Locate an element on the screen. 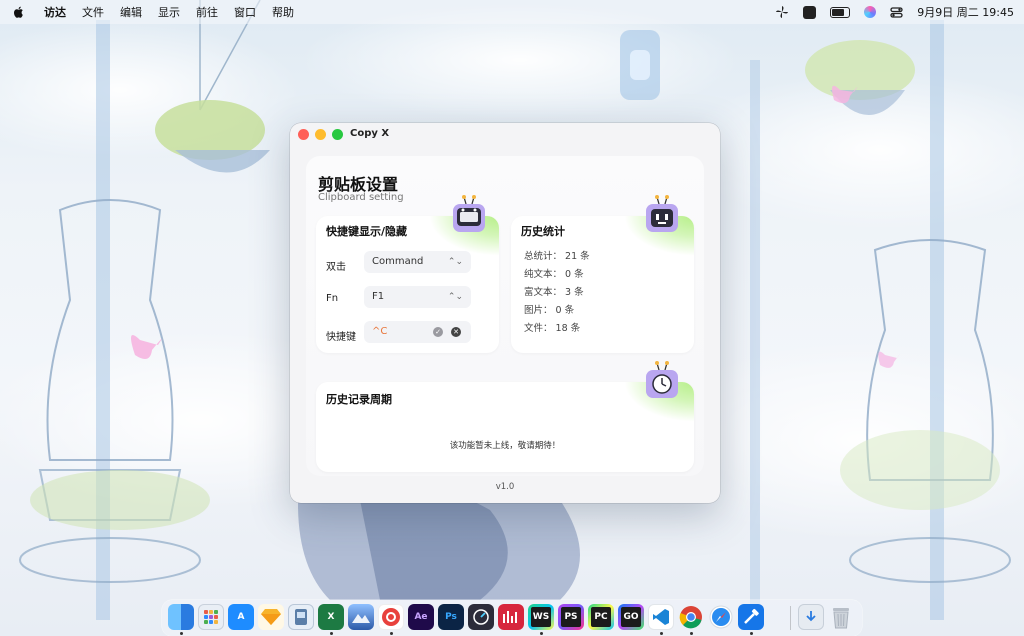 Image resolution: width=1024 pixels, height=636 pixels. double-click-select: Command ⌃⌄ is located at coordinates (417, 262).